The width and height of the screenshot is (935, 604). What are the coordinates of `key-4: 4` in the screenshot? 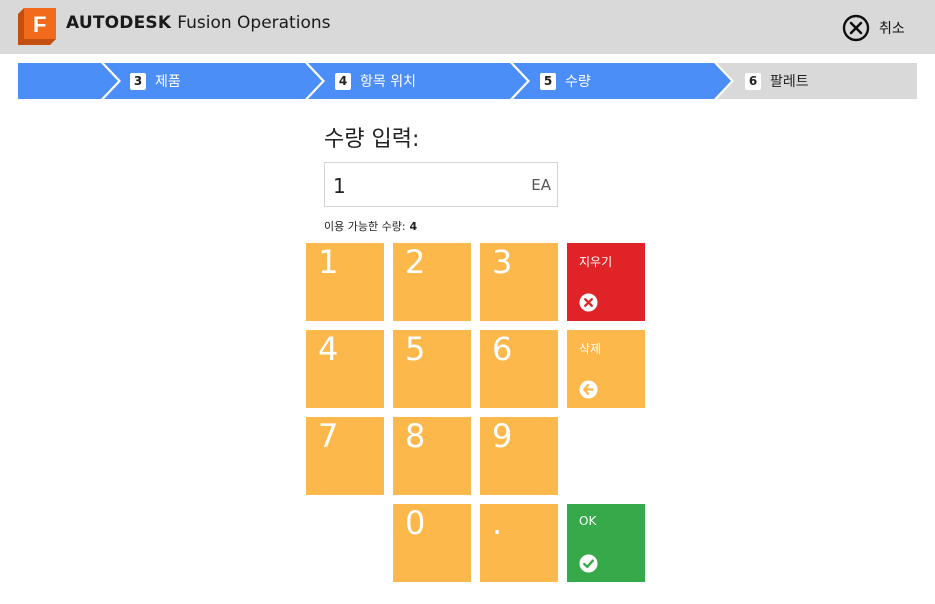 It's located at (345, 369).